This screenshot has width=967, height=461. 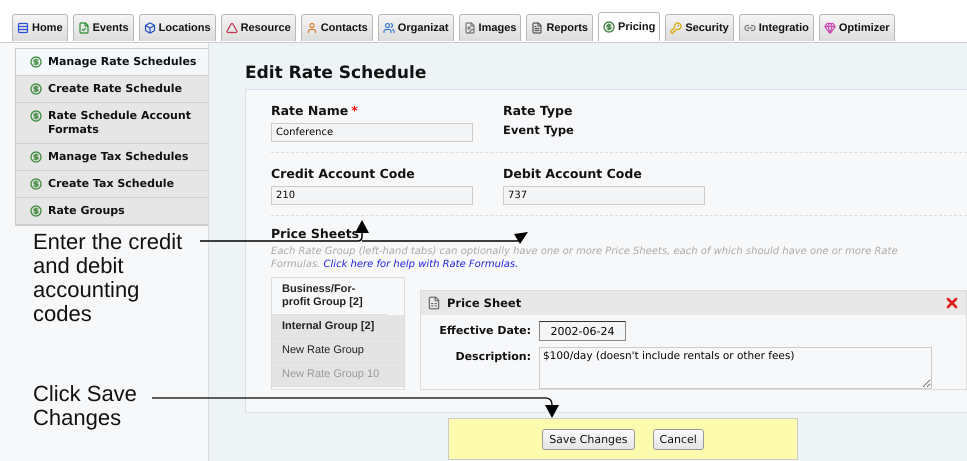 I want to click on sidebar-item: Manage Tax Schedules, so click(x=112, y=157).